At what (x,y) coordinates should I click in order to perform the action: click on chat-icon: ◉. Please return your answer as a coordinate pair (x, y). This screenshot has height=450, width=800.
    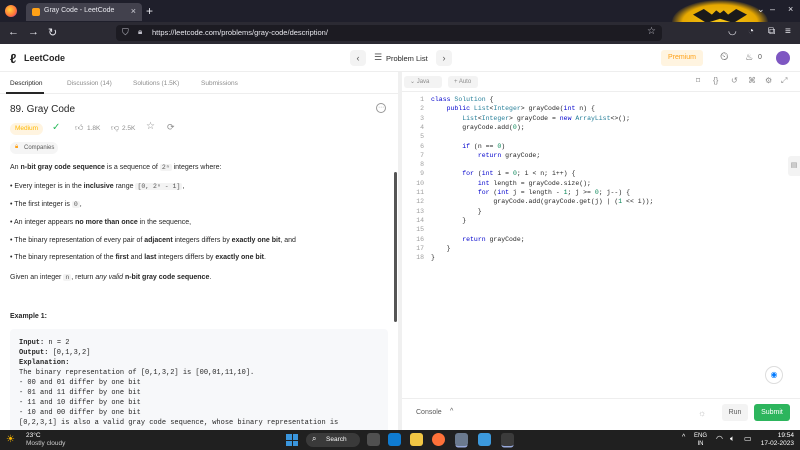
    Looking at the image, I should click on (774, 375).